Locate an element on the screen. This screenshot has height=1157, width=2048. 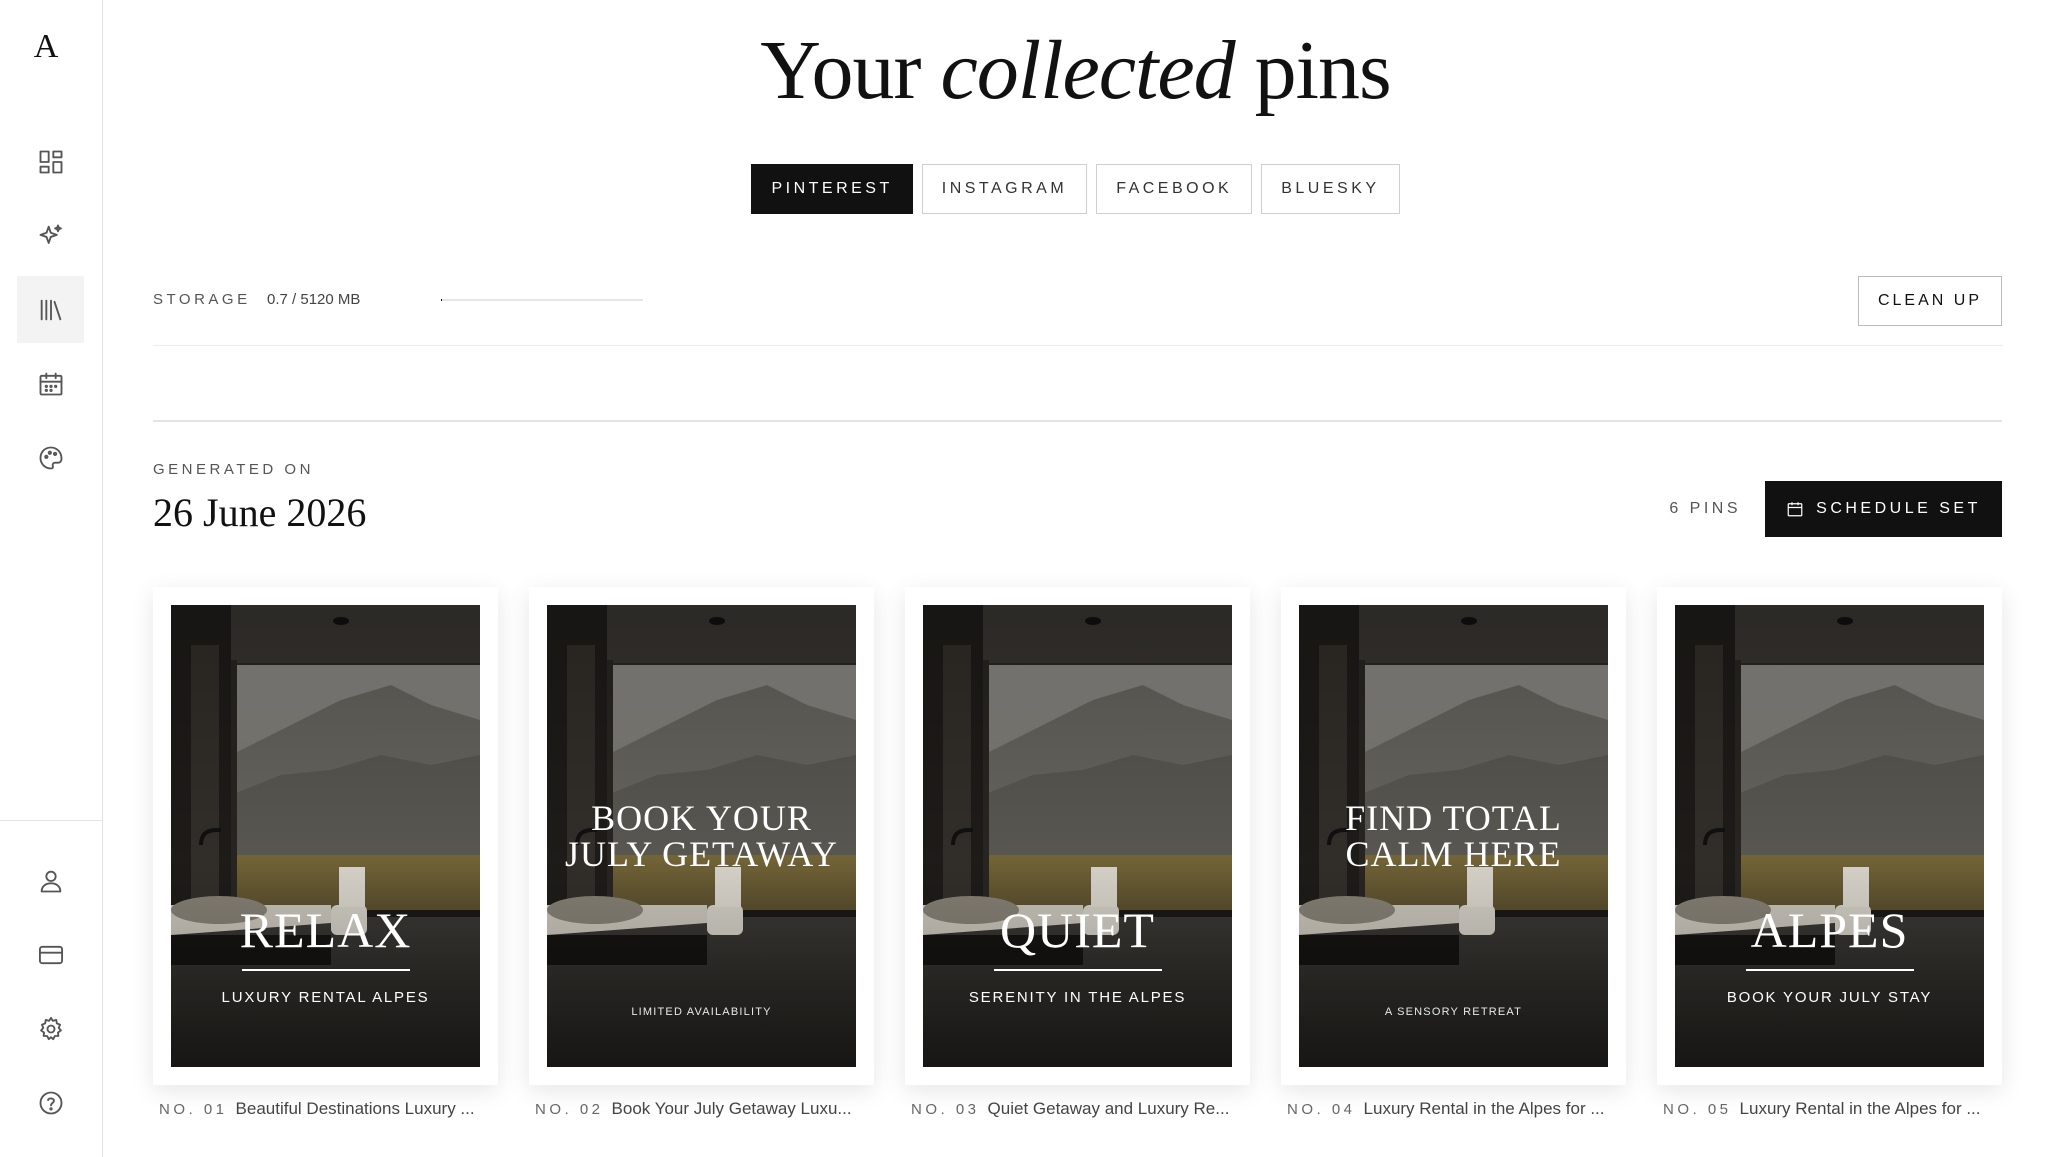
pin-title: ALPES is located at coordinates (1829, 930).